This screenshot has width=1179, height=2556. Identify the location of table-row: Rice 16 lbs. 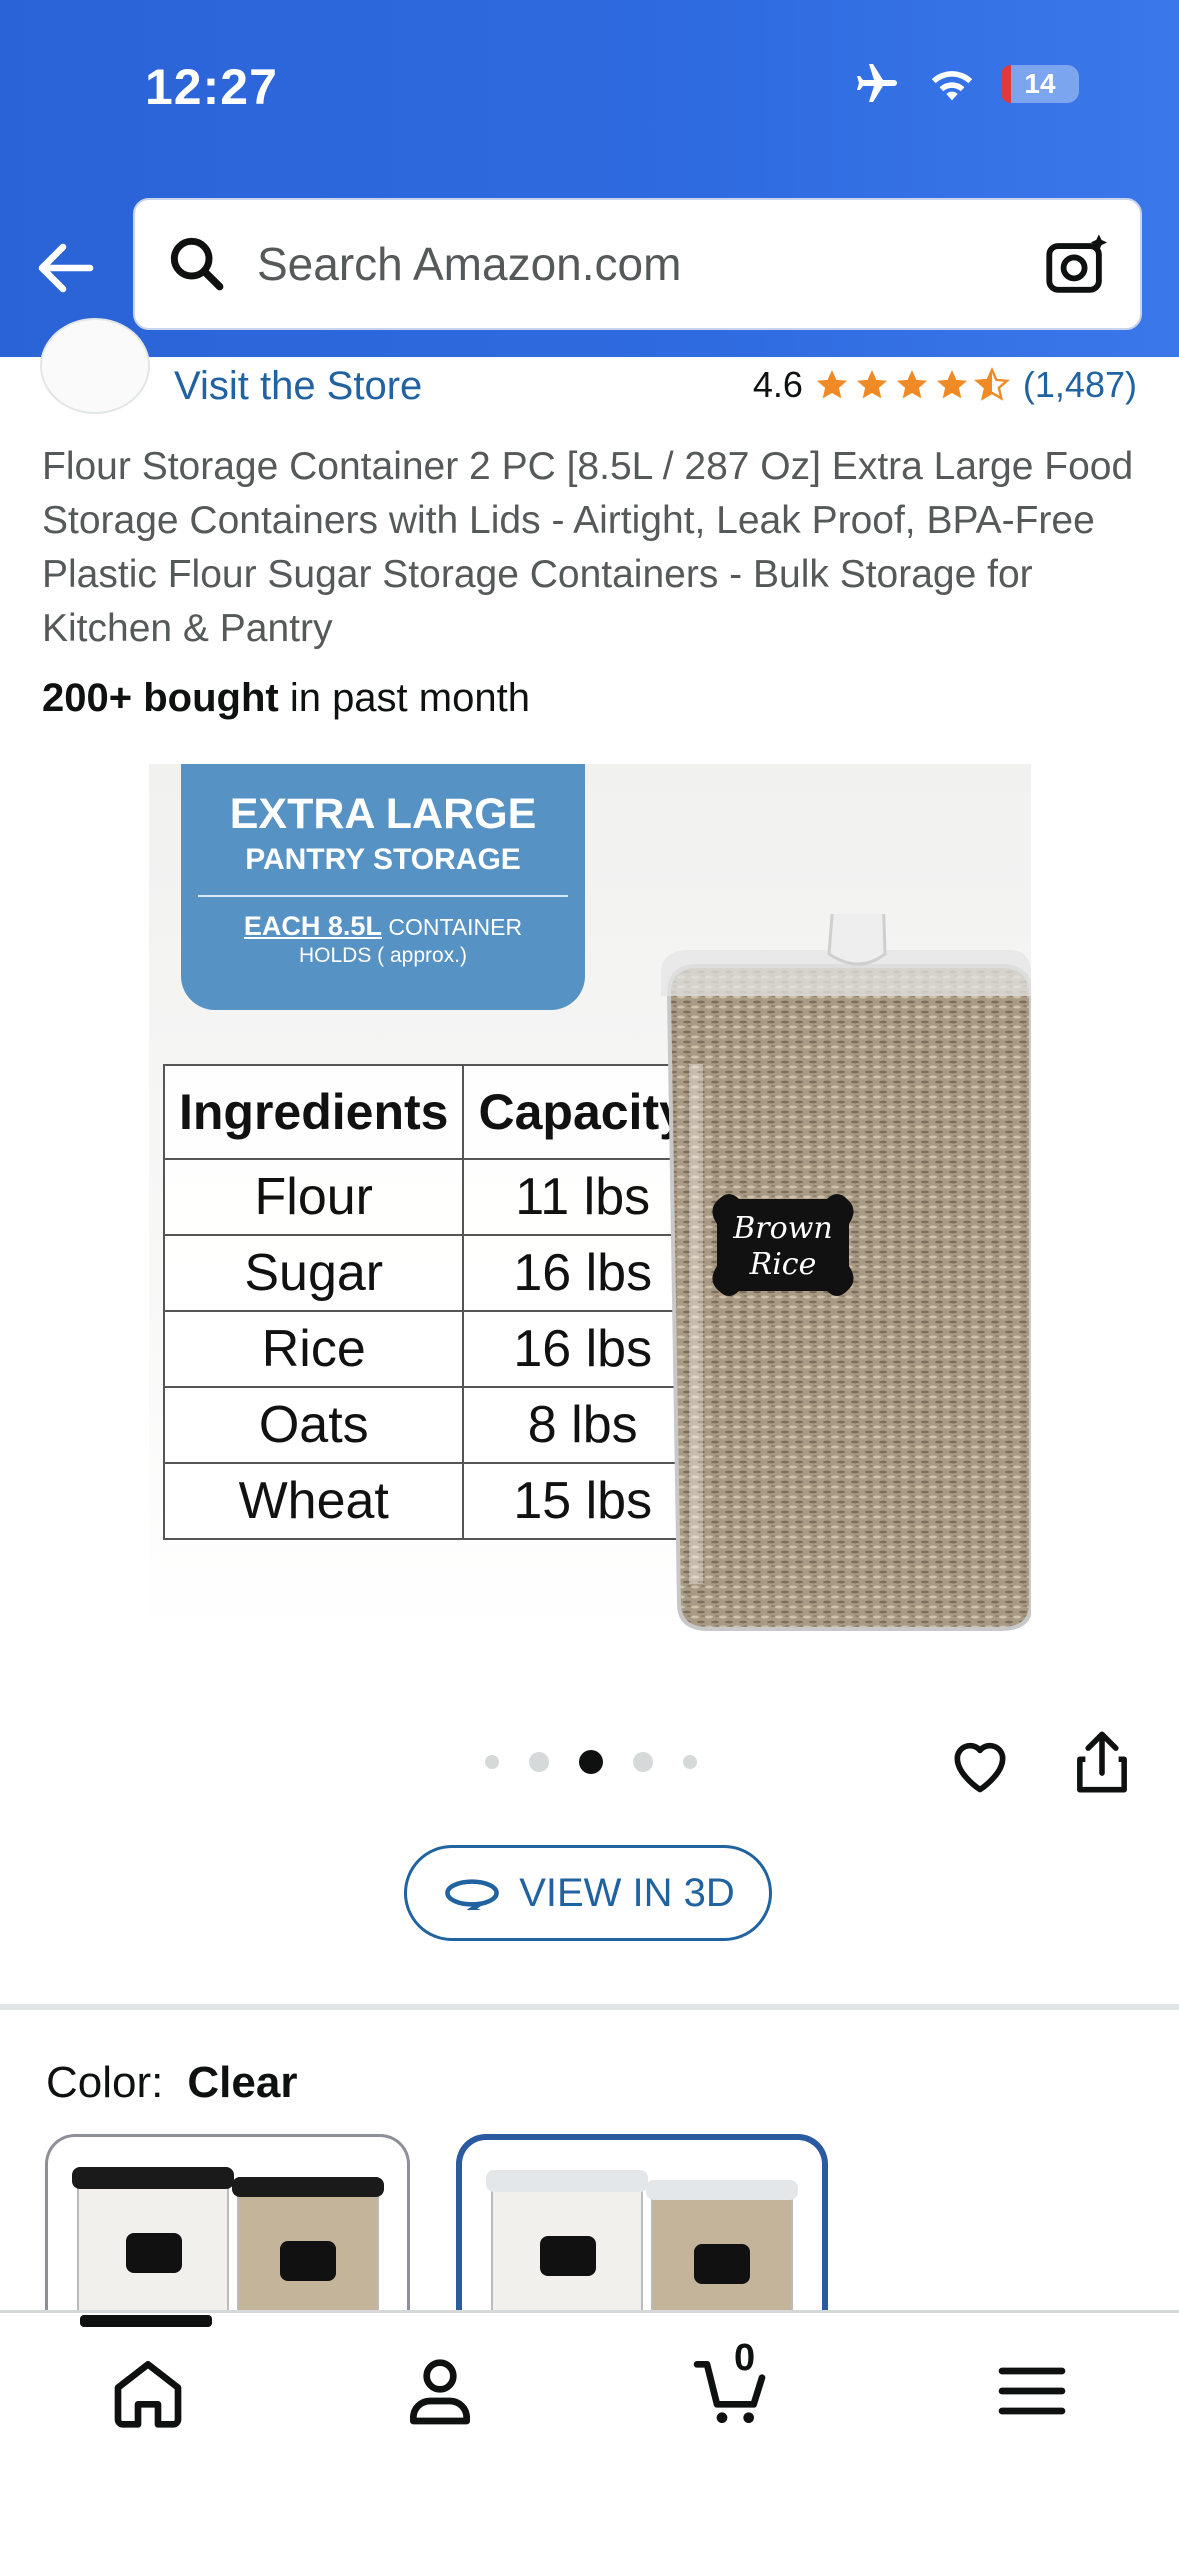
(432, 1349).